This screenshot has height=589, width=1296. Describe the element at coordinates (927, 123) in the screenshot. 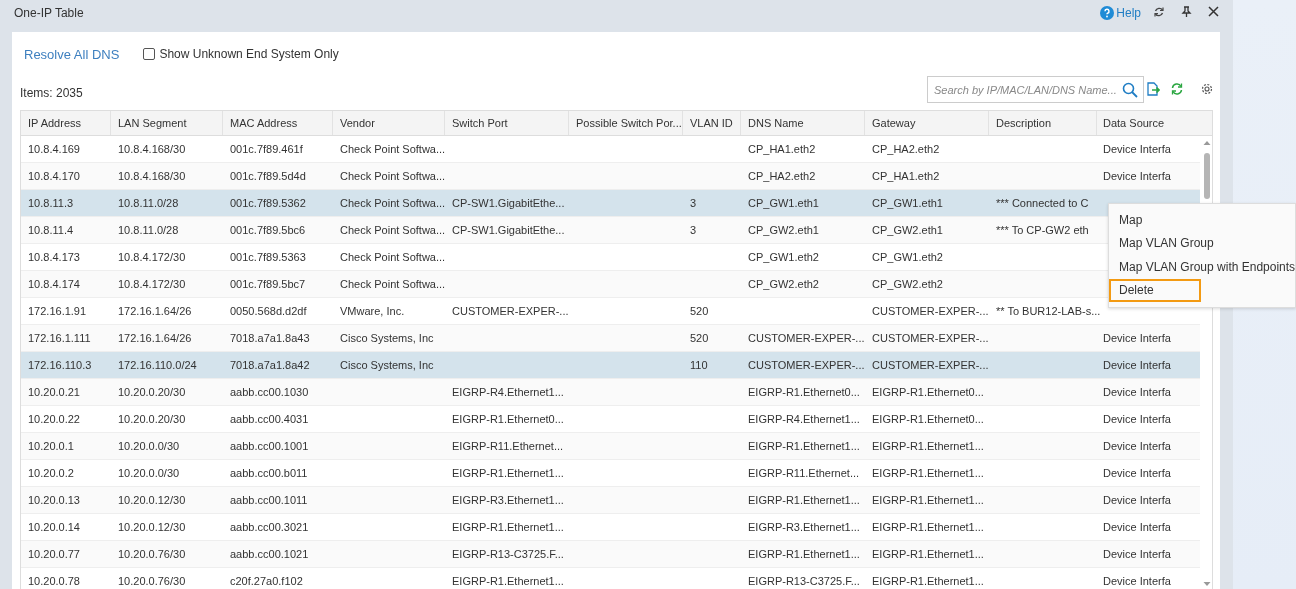

I see `column-header: Gateway` at that location.